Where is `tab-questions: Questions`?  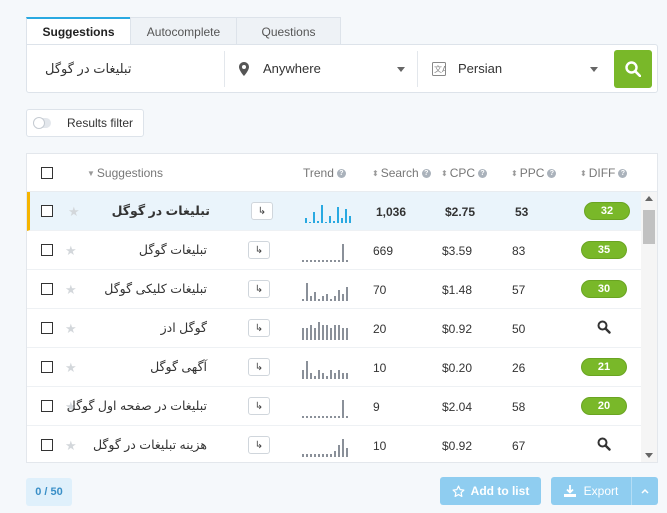
tab-questions: Questions is located at coordinates (288, 31).